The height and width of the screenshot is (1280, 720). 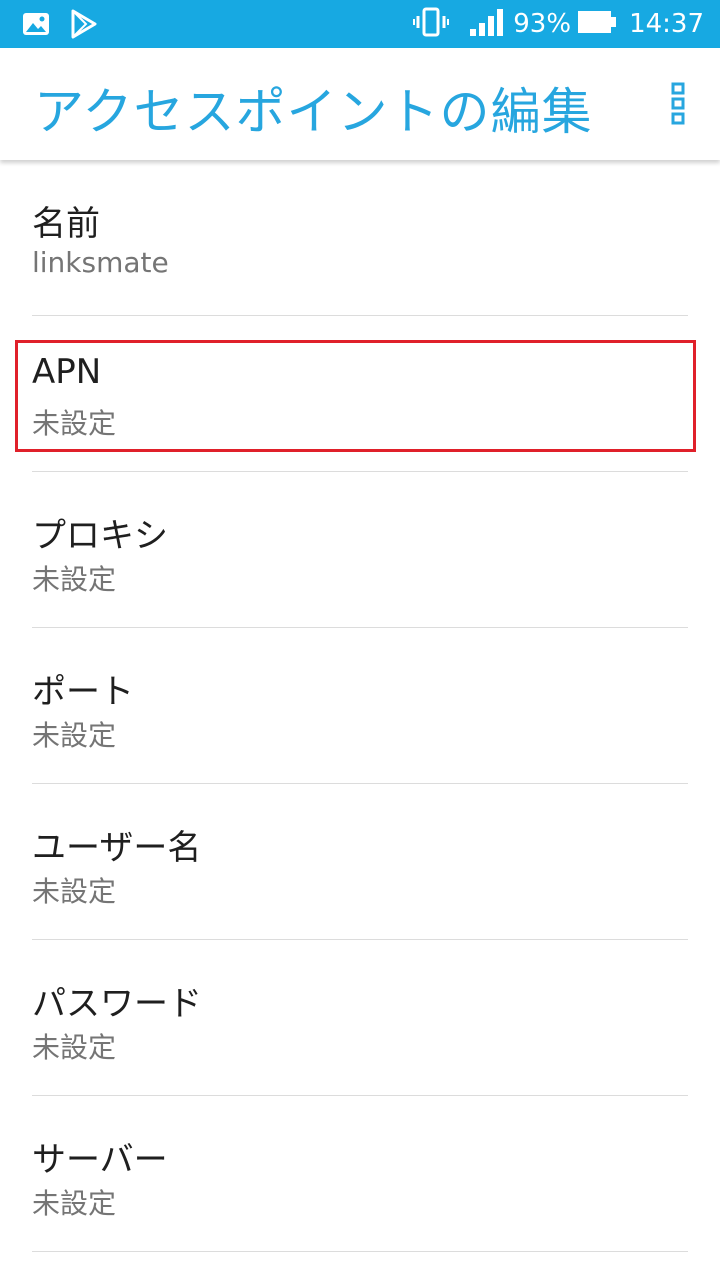 I want to click on setting-password: パスワード 未設定, so click(x=360, y=1018).